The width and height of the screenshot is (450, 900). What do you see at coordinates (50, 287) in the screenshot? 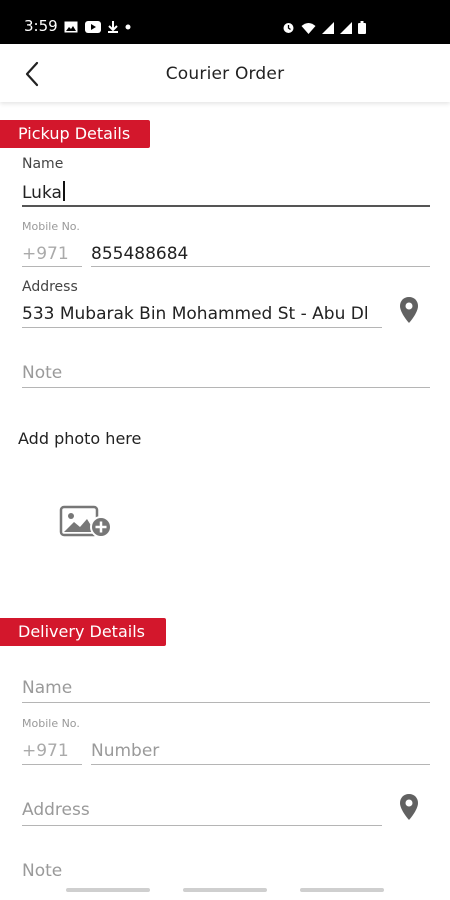
I see `pickup-address-label: Address` at bounding box center [50, 287].